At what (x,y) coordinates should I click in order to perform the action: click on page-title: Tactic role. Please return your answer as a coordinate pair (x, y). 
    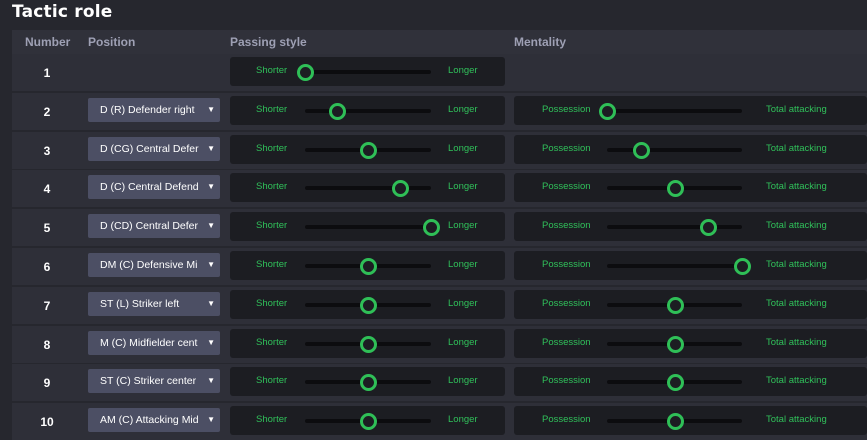
    Looking at the image, I should click on (62, 12).